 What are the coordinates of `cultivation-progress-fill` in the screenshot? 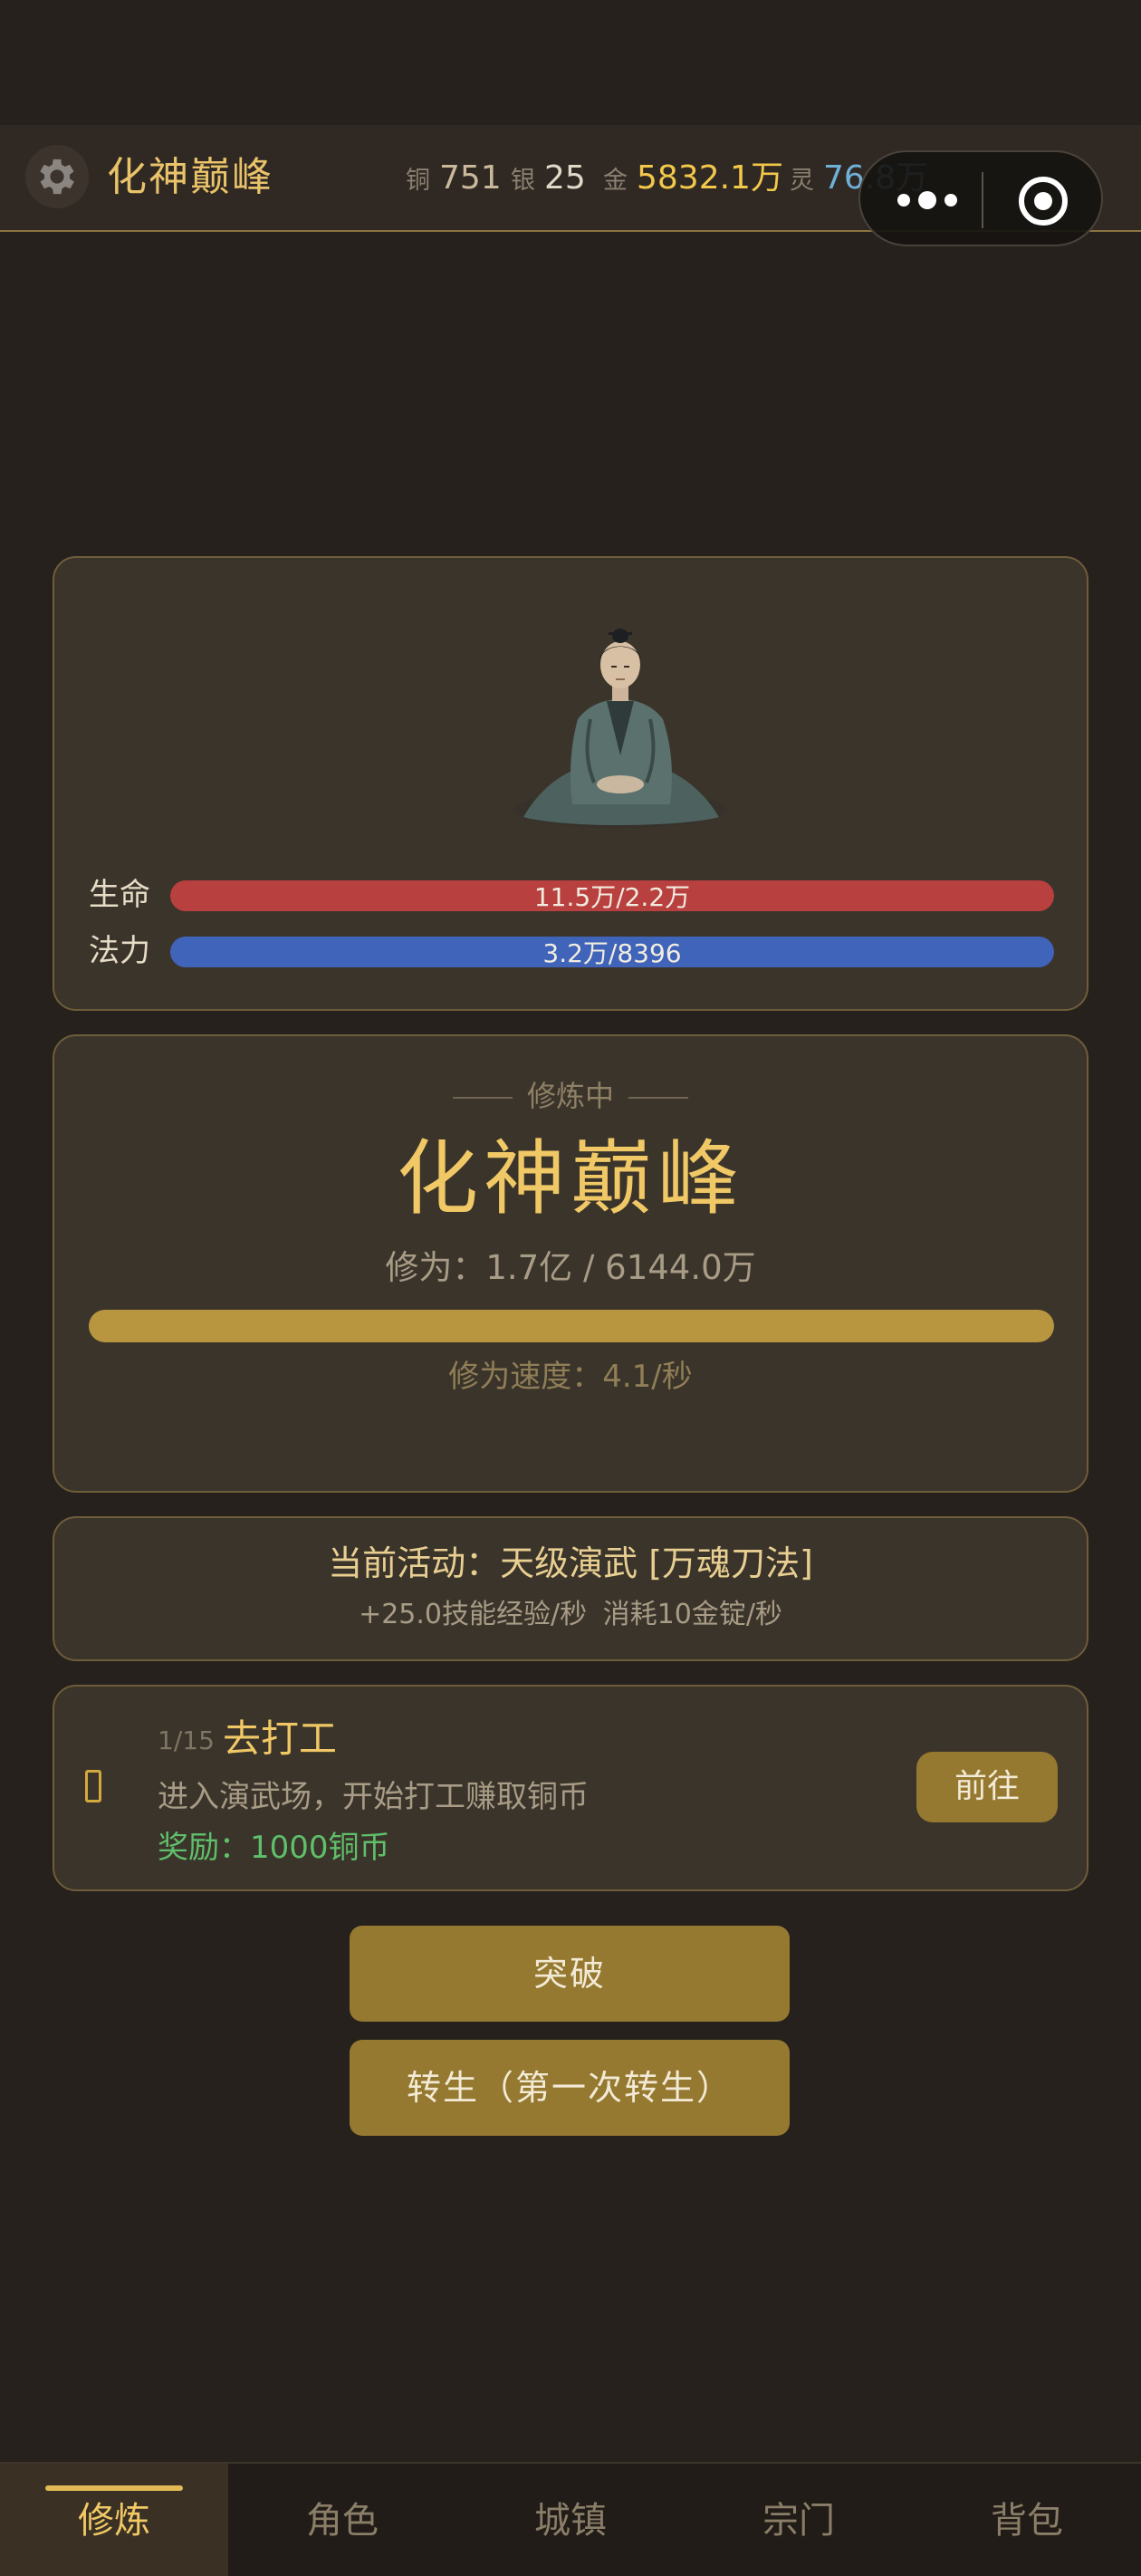 It's located at (571, 1326).